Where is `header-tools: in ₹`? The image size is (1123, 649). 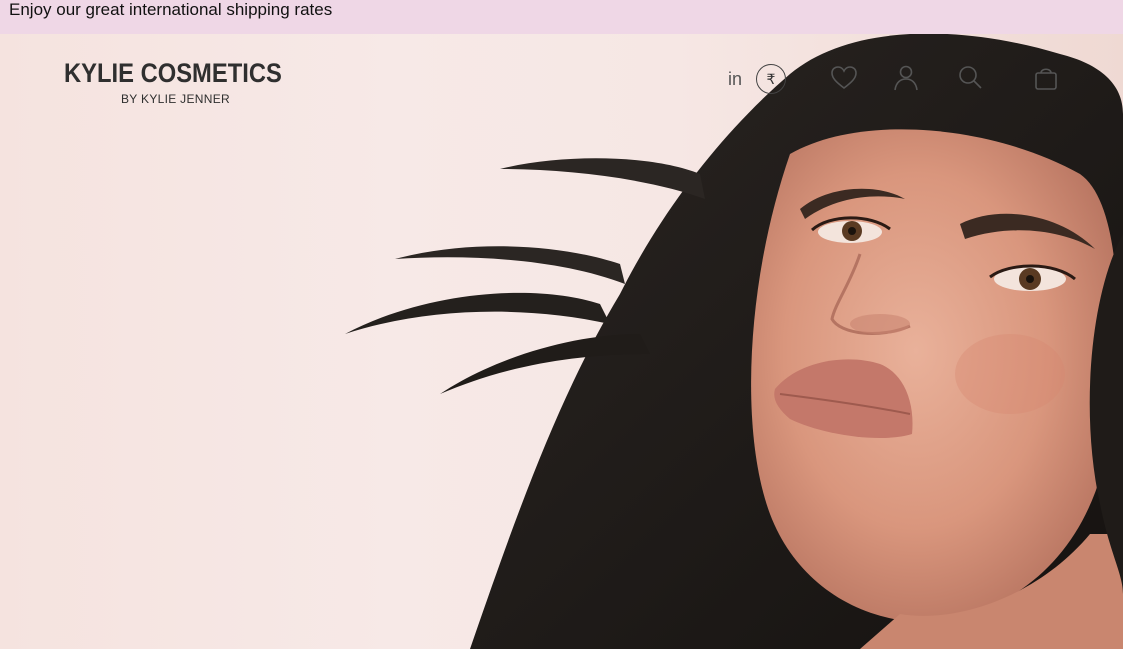 header-tools: in ₹ is located at coordinates (914, 79).